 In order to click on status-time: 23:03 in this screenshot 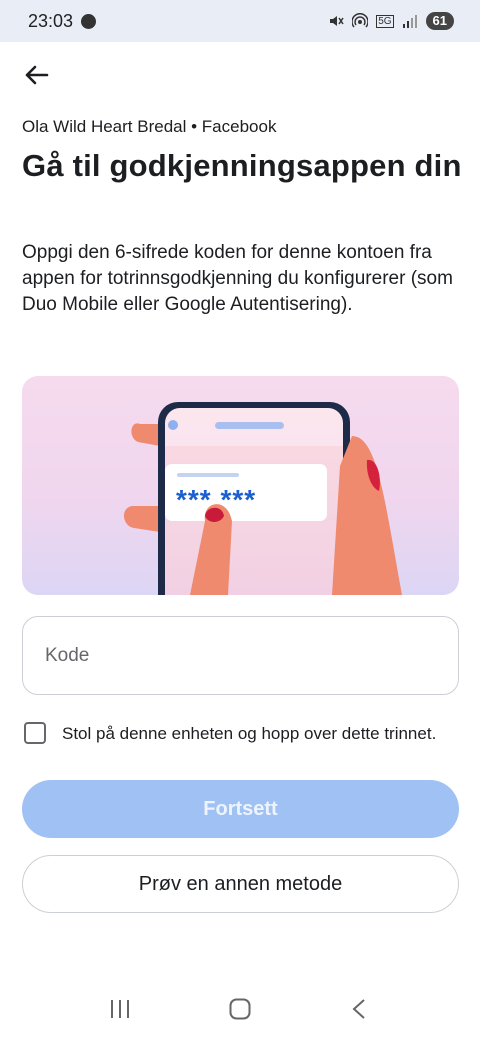, I will do `click(51, 20)`.